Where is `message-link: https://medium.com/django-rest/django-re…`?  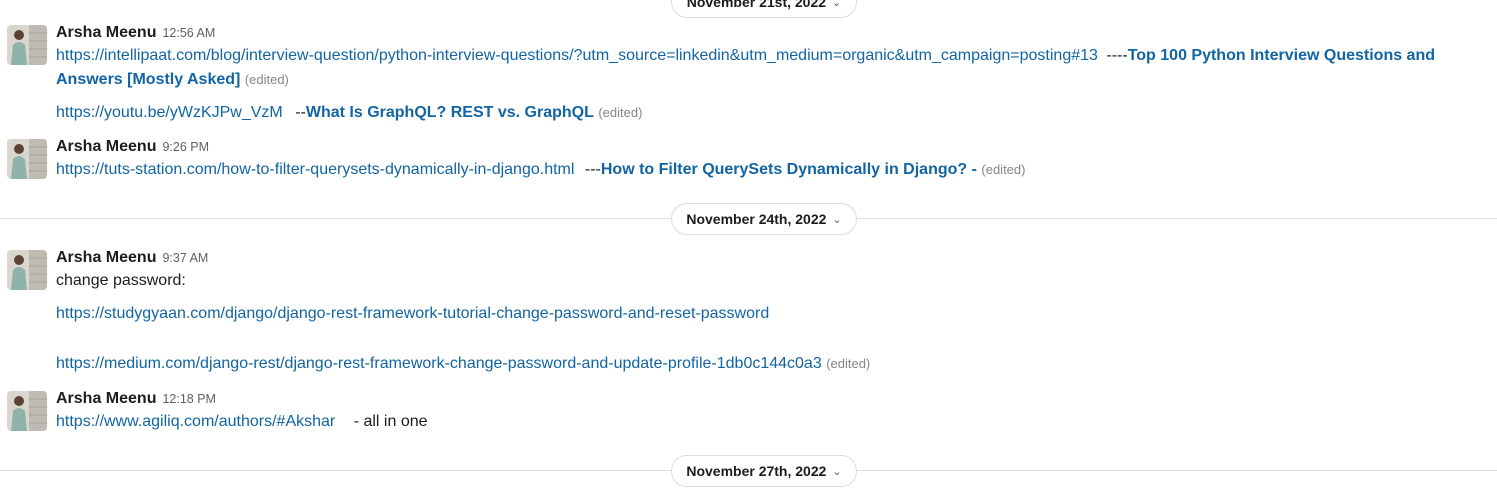 message-link: https://medium.com/django-rest/django-re… is located at coordinates (439, 363).